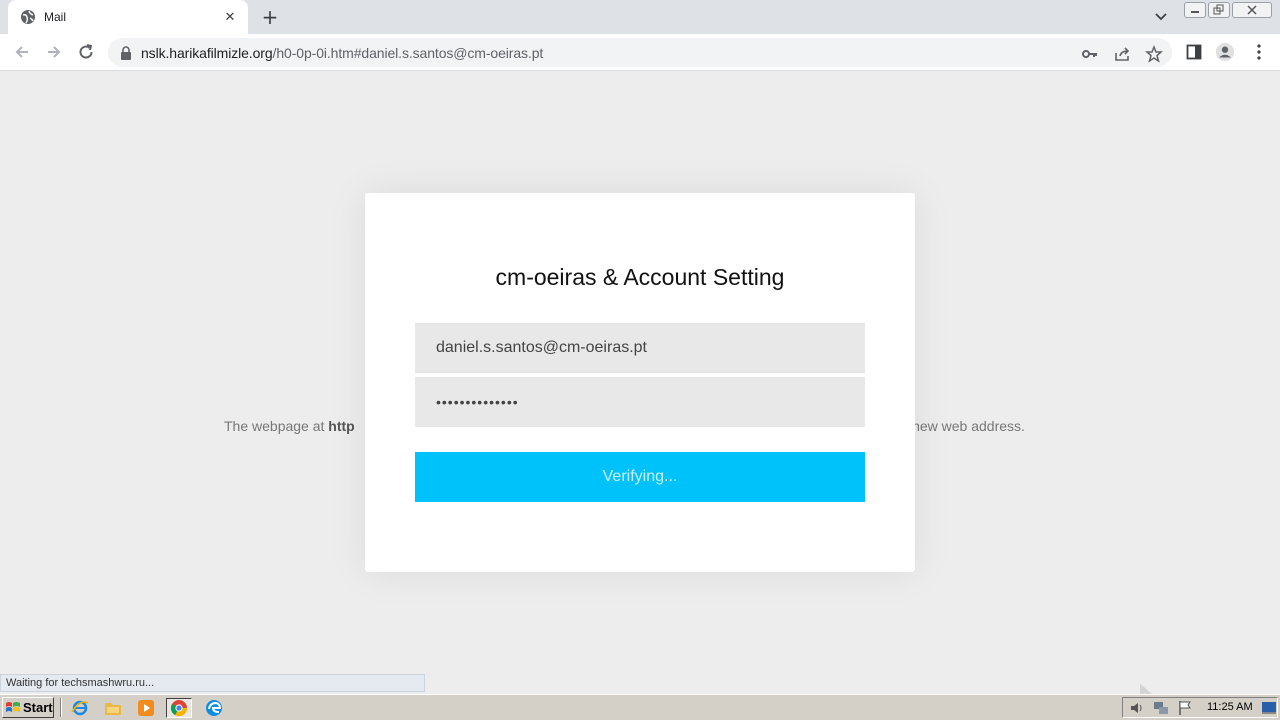 The height and width of the screenshot is (720, 1280). I want to click on restore-icon, so click(1219, 10).